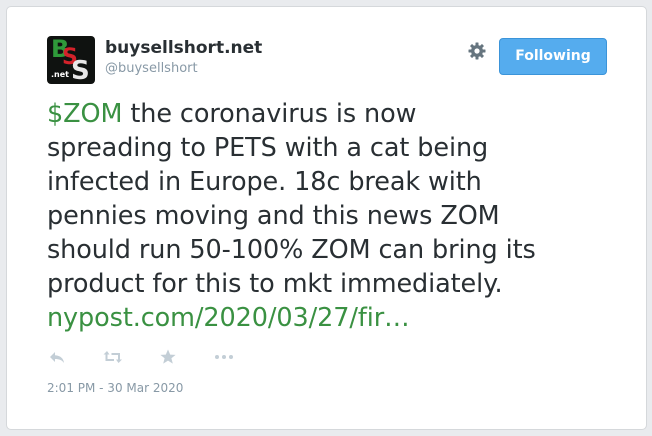 The image size is (652, 436). I want to click on avatar-logo-net: .net, so click(60, 74).